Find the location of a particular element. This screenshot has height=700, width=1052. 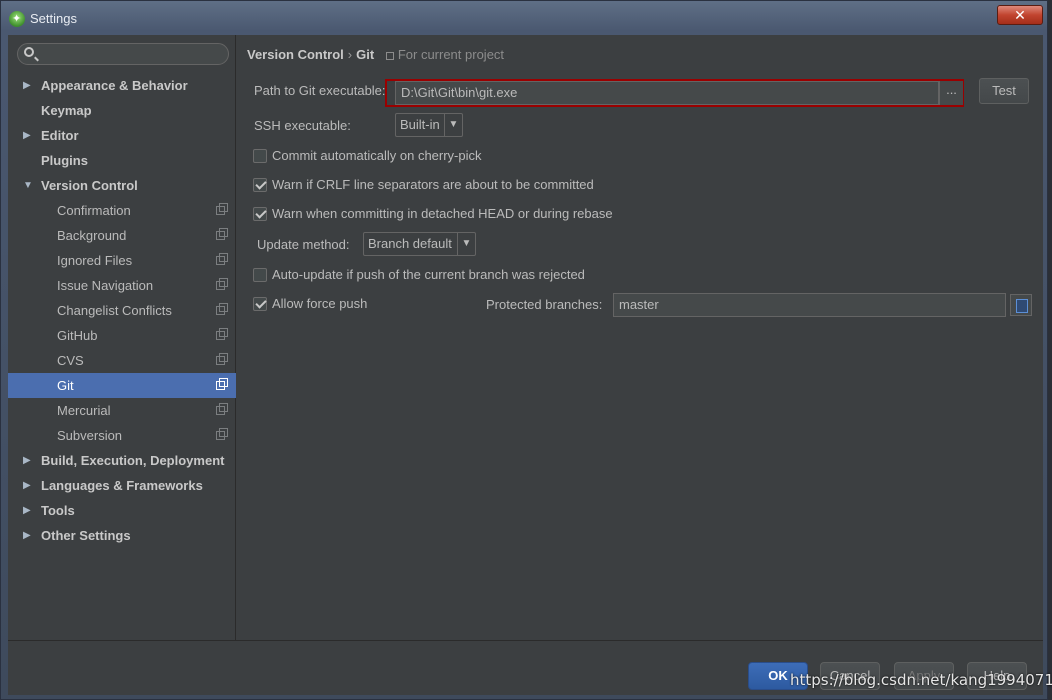

ssh-executable-select: Built-in ▼ is located at coordinates (429, 125).